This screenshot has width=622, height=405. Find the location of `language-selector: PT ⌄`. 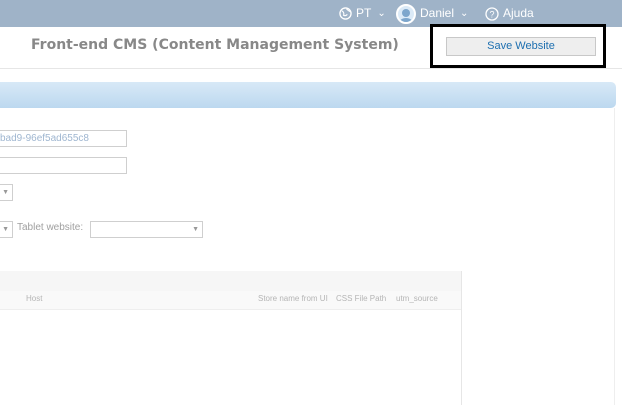

language-selector: PT ⌄ is located at coordinates (362, 13).